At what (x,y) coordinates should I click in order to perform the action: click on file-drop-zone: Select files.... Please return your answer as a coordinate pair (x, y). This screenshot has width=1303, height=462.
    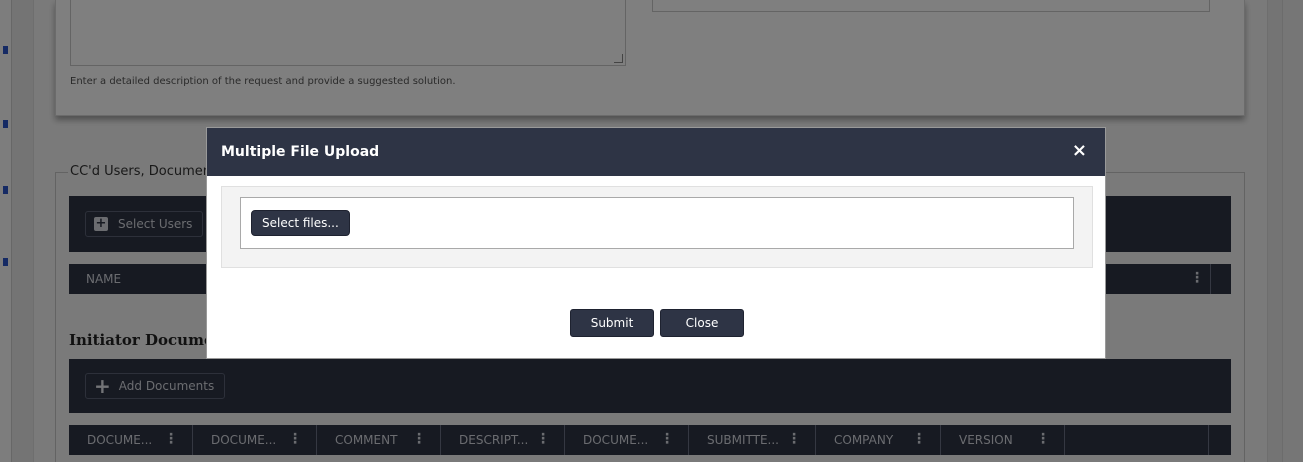
    Looking at the image, I should click on (657, 223).